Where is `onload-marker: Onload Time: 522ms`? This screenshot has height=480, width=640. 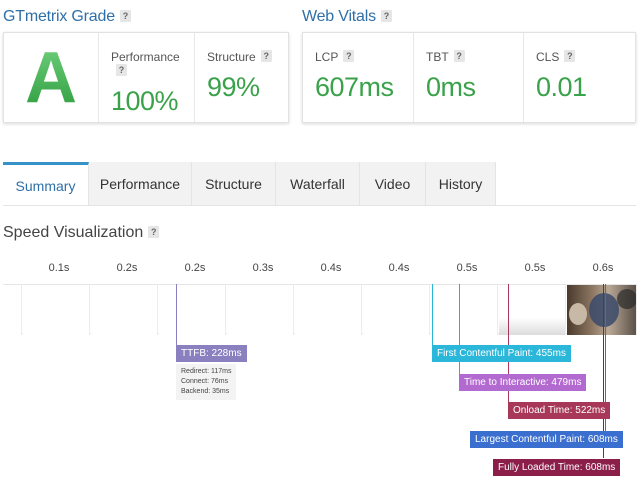 onload-marker: Onload Time: 522ms is located at coordinates (559, 410).